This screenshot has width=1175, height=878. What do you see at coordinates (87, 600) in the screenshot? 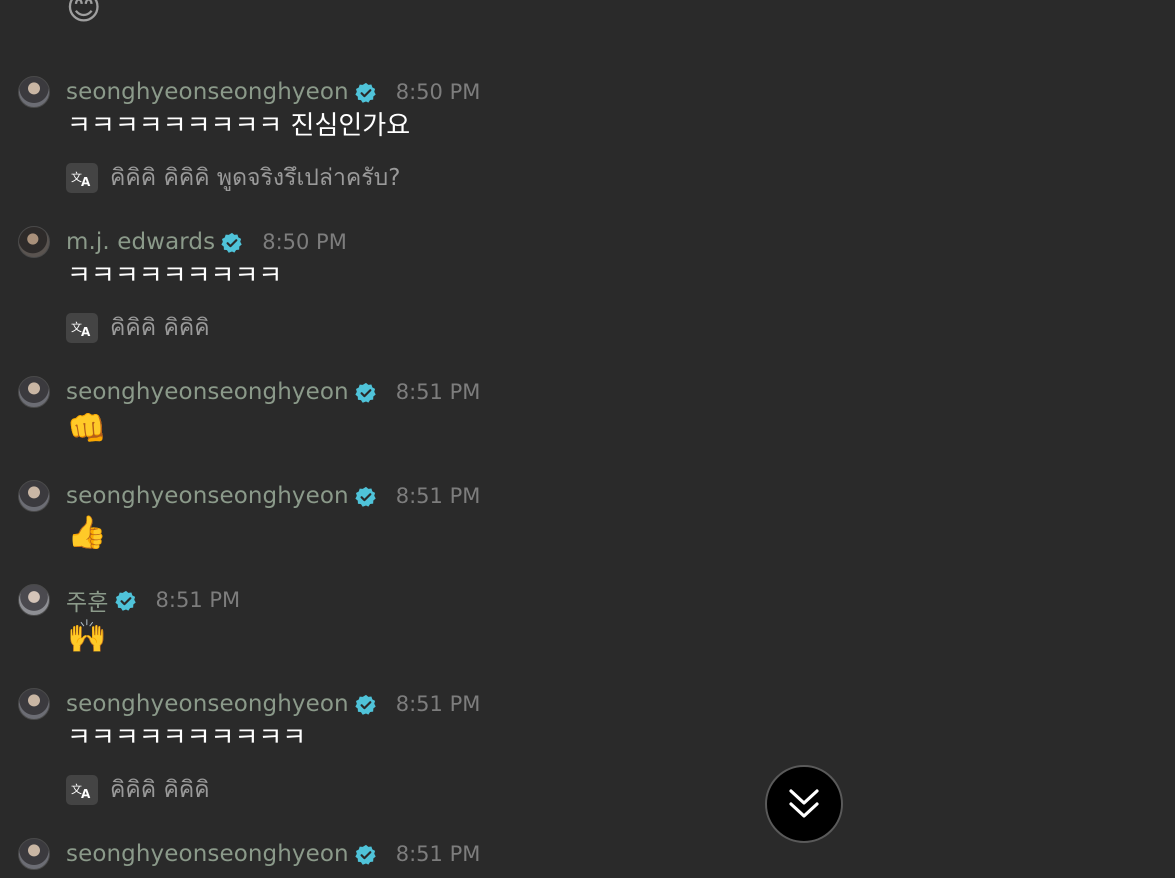
I see `username: 주훈` at bounding box center [87, 600].